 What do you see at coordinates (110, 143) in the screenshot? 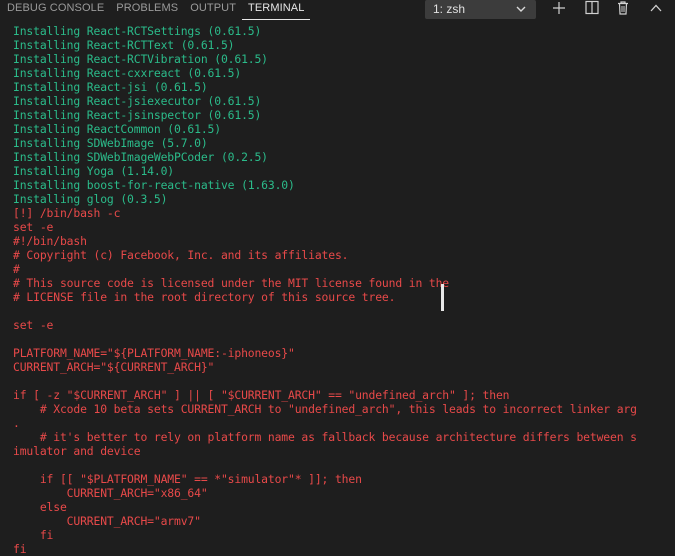
I see `terminal-line: Installing SDWebImage (5.7.0)` at bounding box center [110, 143].